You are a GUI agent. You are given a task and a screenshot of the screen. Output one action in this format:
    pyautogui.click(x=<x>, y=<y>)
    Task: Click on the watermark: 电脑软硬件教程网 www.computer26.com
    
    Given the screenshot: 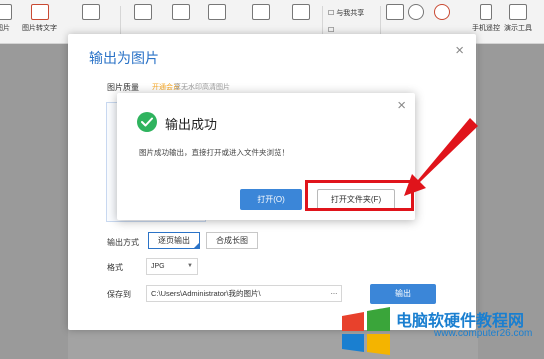 What is the action you would take?
    pyautogui.click(x=441, y=331)
    